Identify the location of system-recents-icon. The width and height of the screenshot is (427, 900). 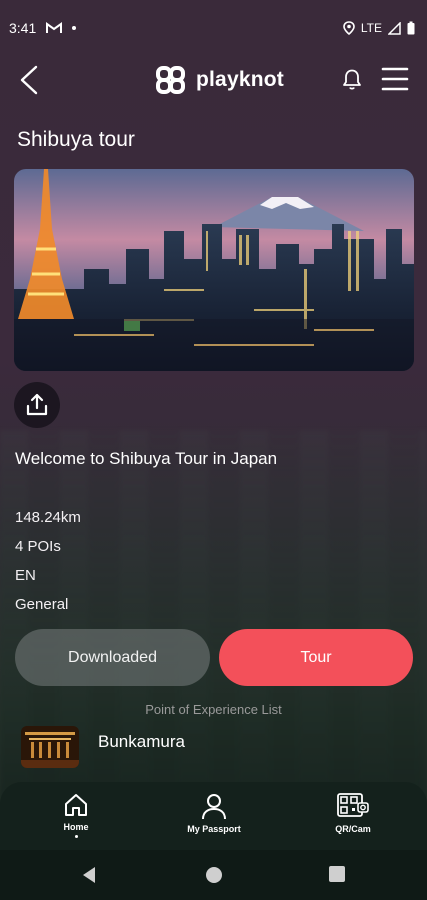
(337, 874).